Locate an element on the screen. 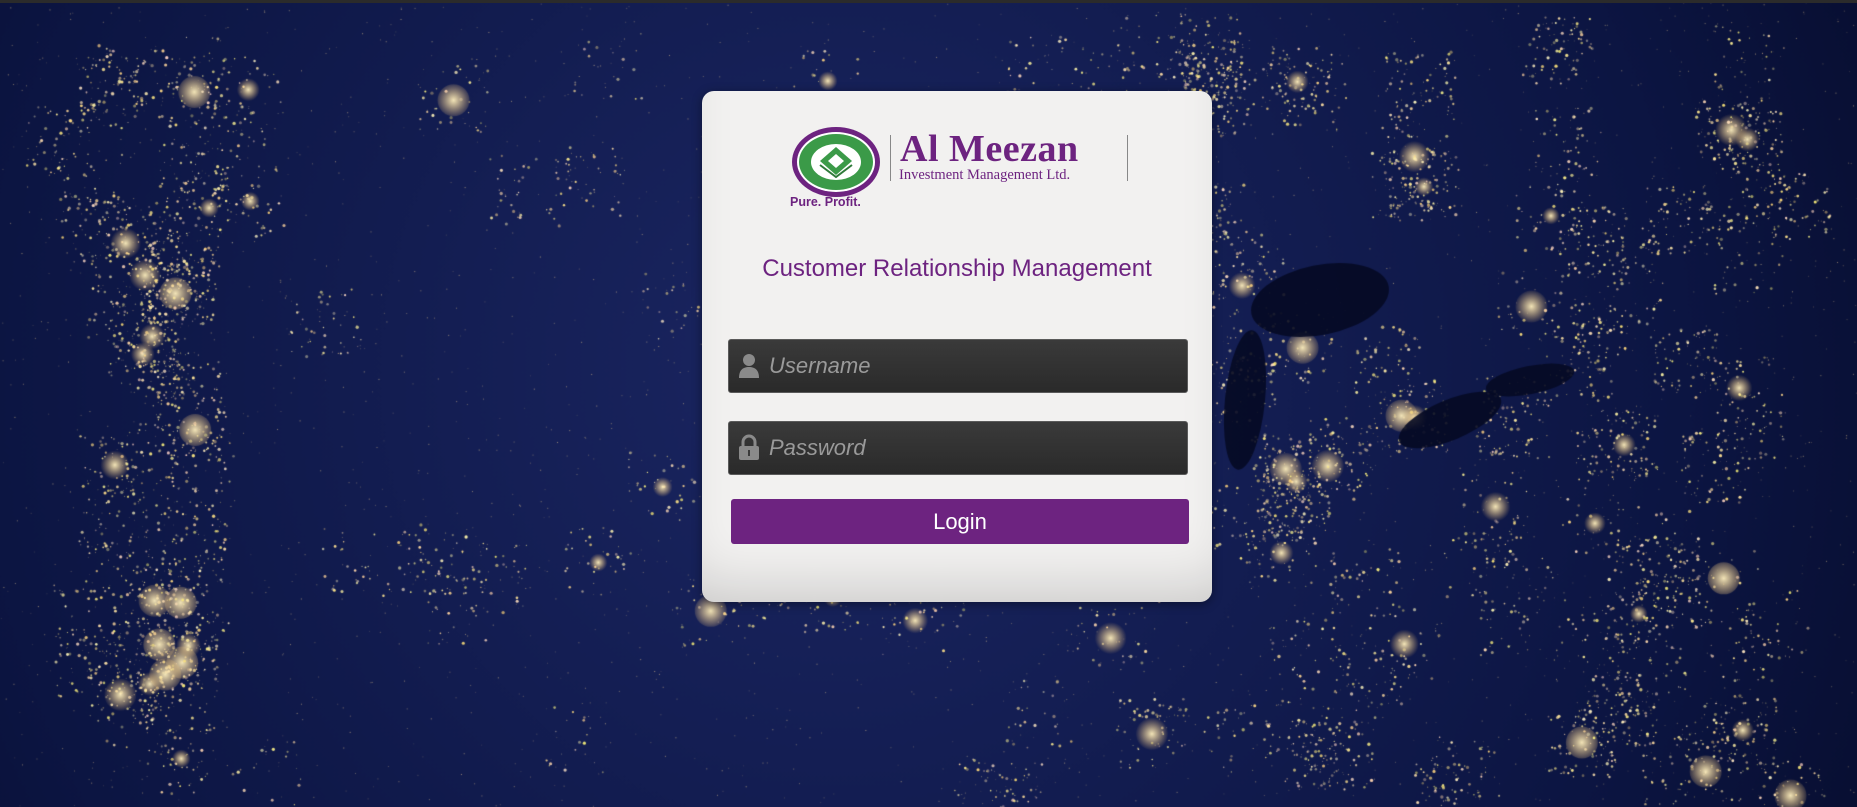  password-input is located at coordinates (974, 448).